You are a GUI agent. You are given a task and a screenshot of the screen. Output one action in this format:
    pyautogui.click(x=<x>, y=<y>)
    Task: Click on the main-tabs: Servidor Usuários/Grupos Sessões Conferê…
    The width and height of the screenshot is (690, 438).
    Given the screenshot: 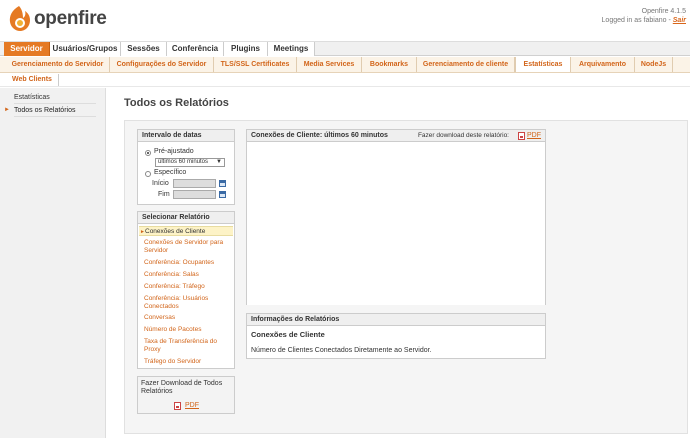 What is the action you would take?
    pyautogui.click(x=345, y=48)
    